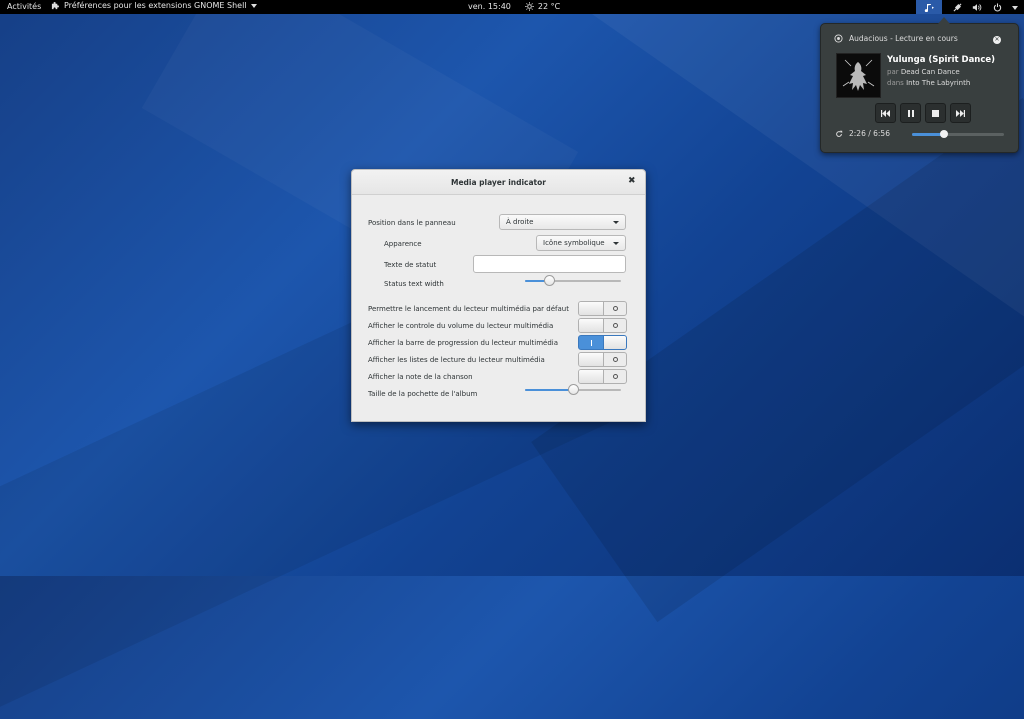 This screenshot has height=719, width=1024. I want to click on progress-slider, so click(958, 134).